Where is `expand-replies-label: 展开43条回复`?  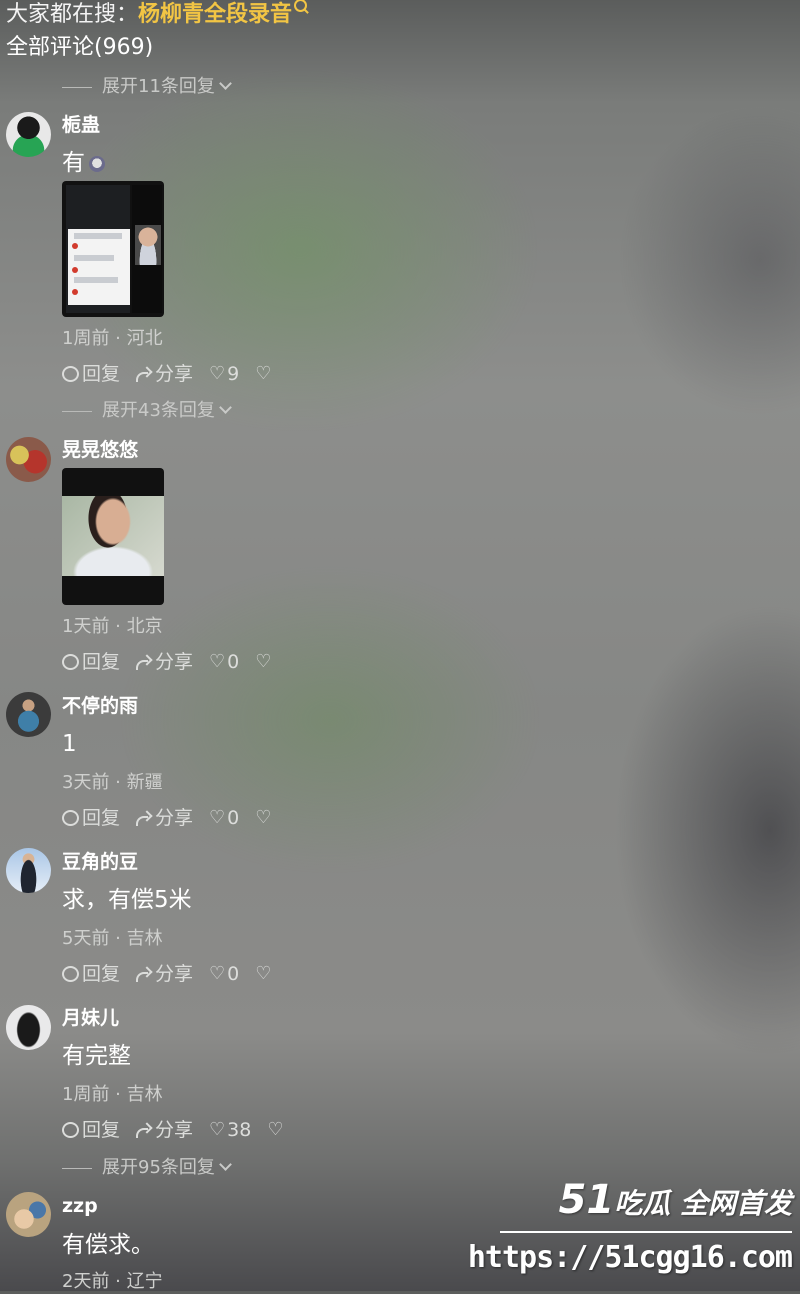
expand-replies-label: 展开43条回复 is located at coordinates (158, 410).